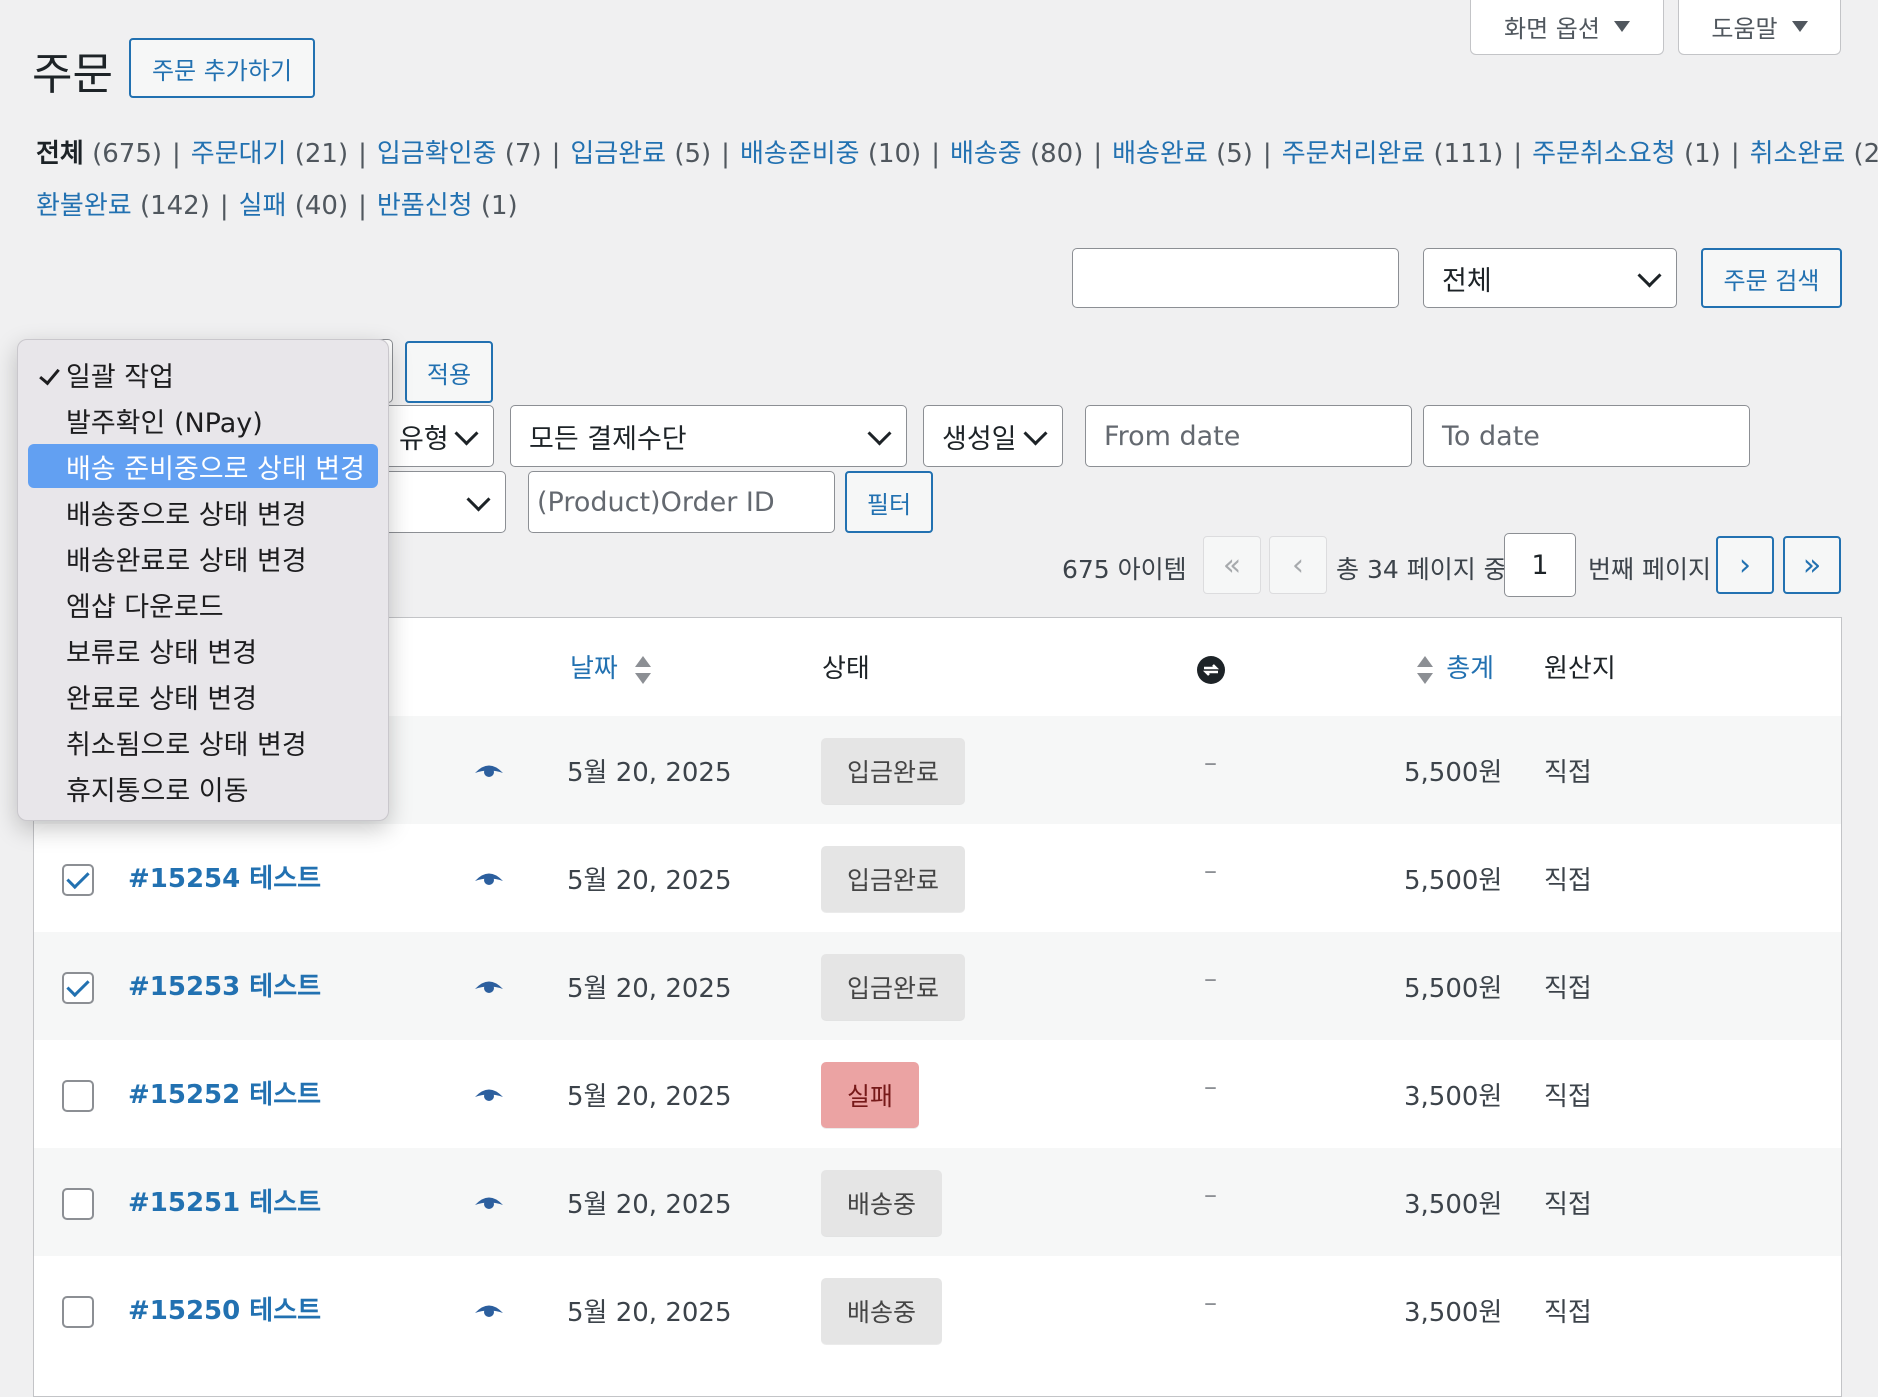  What do you see at coordinates (1744, 28) in the screenshot?
I see `help-label: 도움말` at bounding box center [1744, 28].